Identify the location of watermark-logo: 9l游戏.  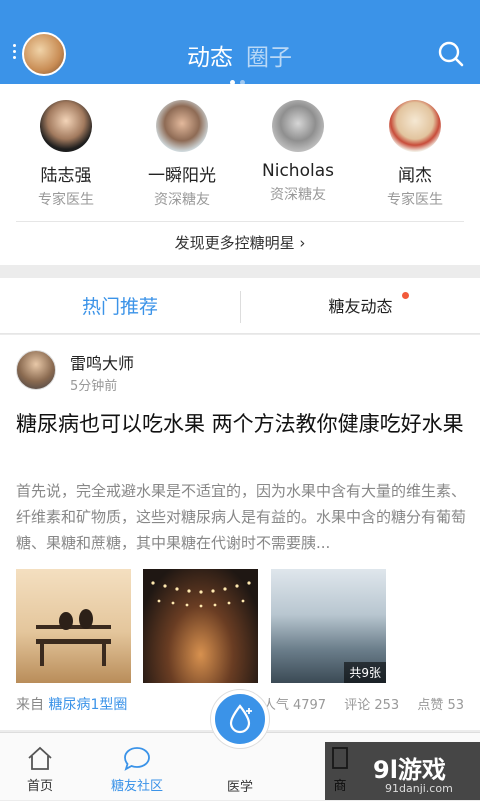
(409, 770).